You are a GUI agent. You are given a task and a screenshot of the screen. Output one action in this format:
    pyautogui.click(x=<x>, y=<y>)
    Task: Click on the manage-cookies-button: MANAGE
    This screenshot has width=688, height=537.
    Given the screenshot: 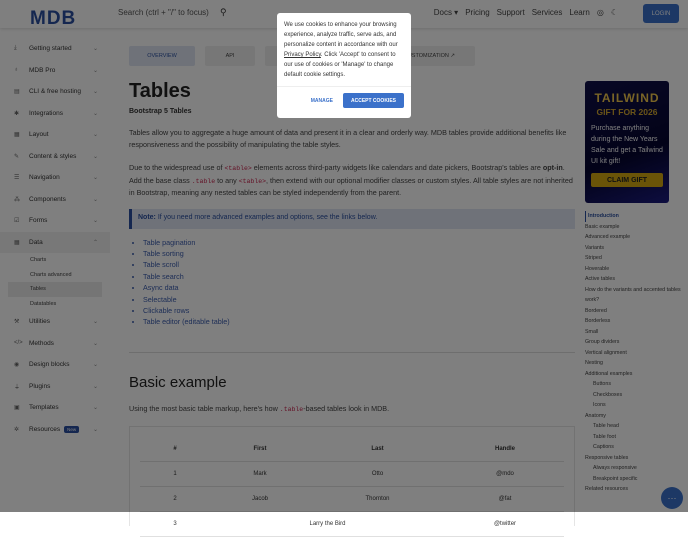 What is the action you would take?
    pyautogui.click(x=322, y=101)
    